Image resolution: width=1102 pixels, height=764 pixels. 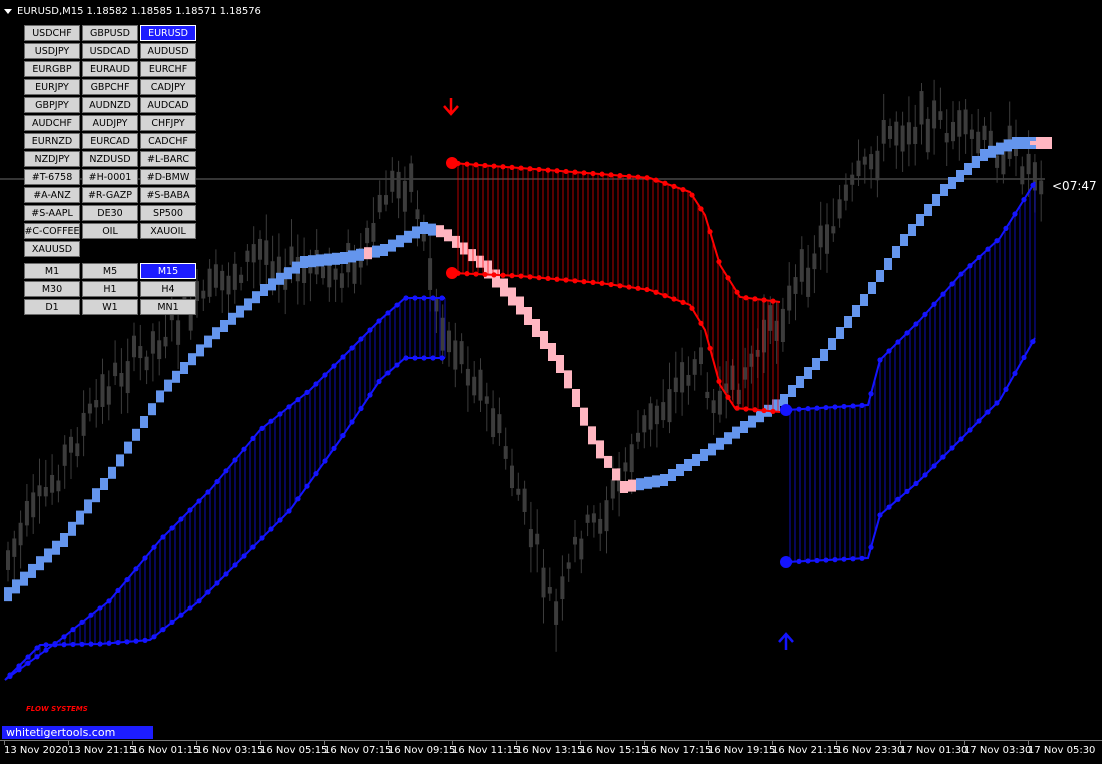 I want to click on time-label: 16 Nov 01:15, so click(x=166, y=750).